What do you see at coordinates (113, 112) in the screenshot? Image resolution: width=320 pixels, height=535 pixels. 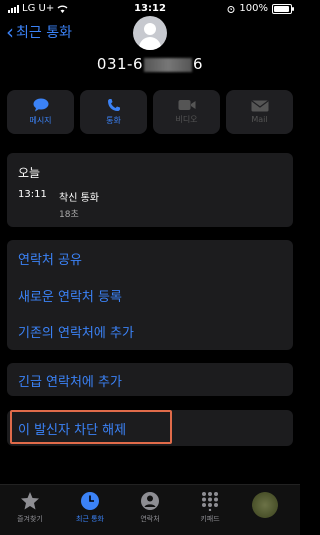 I see `call-button: 통화` at bounding box center [113, 112].